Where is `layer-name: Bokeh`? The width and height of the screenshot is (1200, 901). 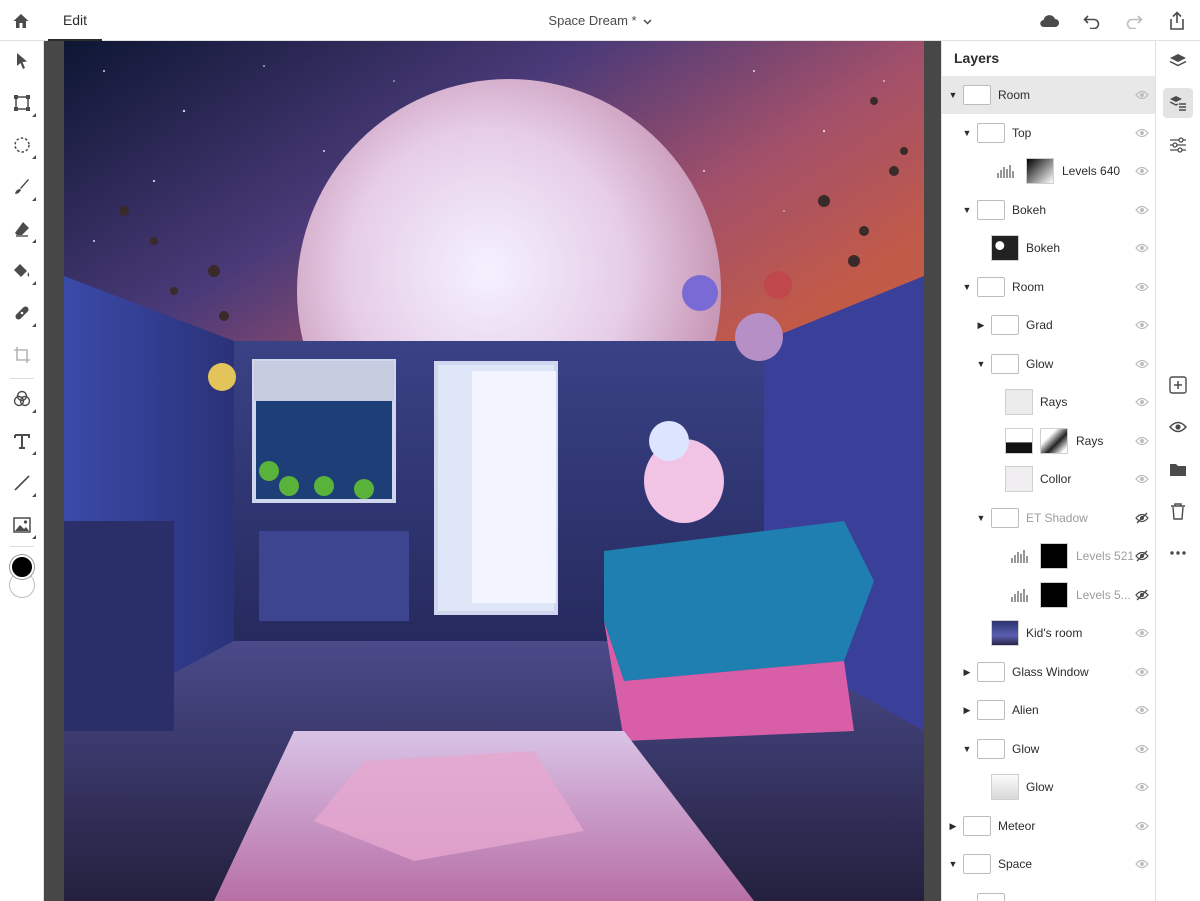 layer-name: Bokeh is located at coordinates (1043, 248).